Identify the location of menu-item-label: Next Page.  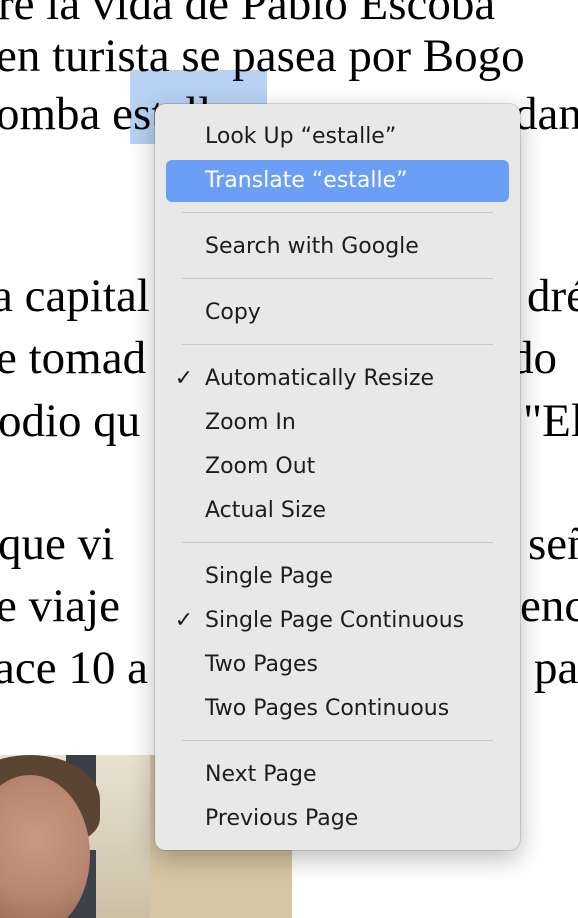
(261, 774).